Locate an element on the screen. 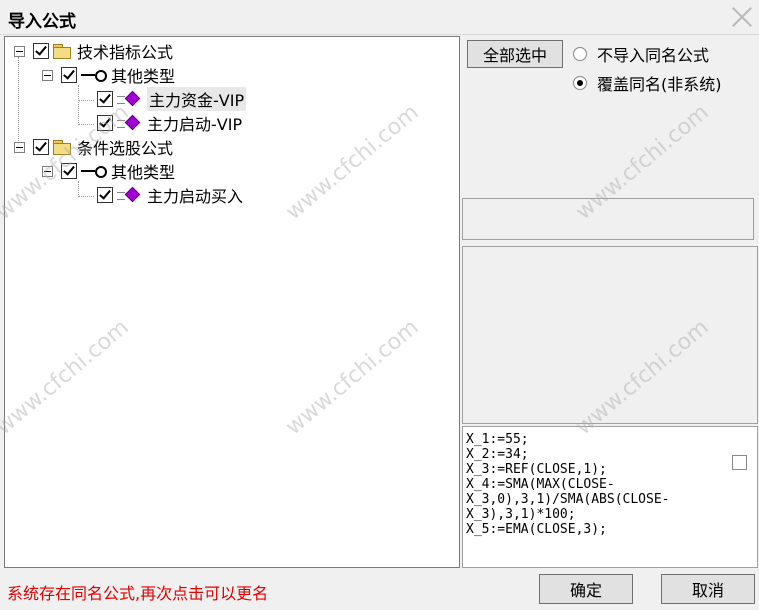 The image size is (759, 610). radio-label: 不导入同名公式 is located at coordinates (653, 55).